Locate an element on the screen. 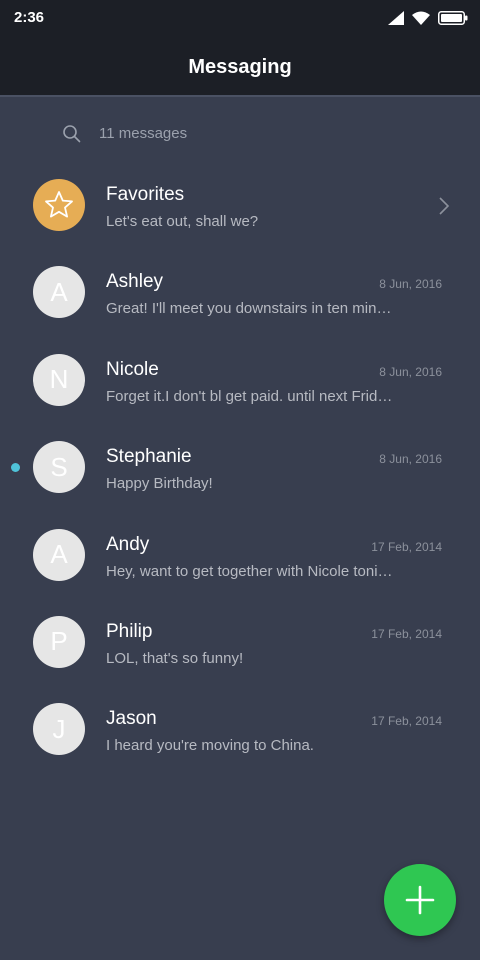 The height and width of the screenshot is (960, 480). conversation-name: Jason is located at coordinates (131, 719).